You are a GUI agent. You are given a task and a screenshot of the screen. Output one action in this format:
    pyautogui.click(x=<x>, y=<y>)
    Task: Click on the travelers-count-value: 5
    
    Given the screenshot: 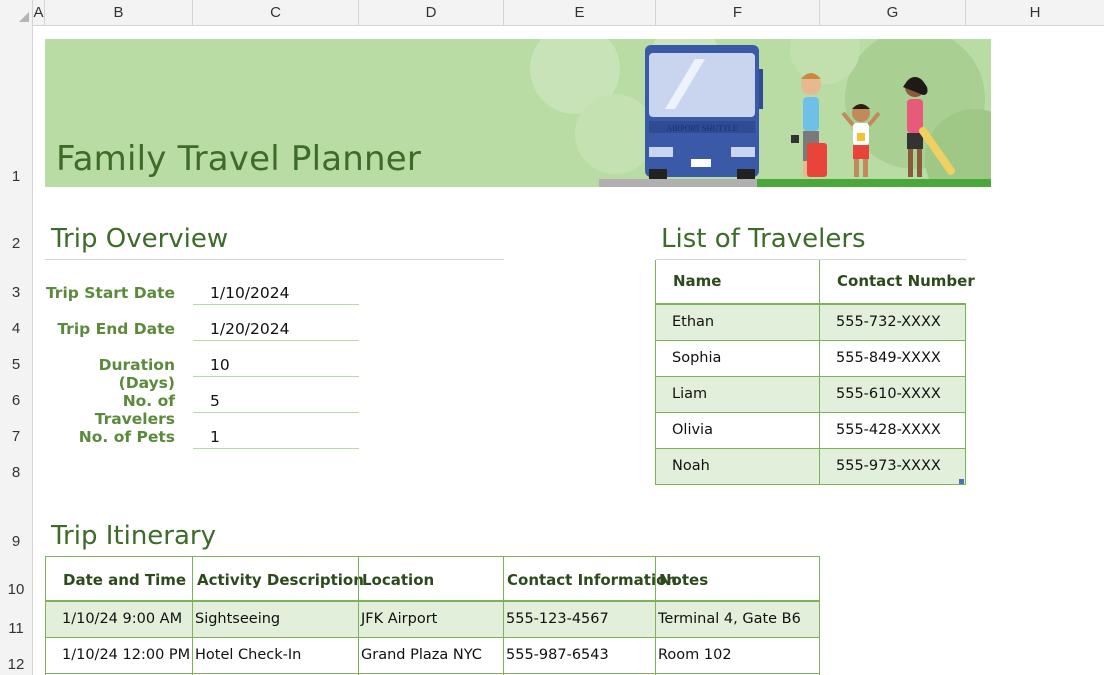 What is the action you would take?
    pyautogui.click(x=215, y=401)
    